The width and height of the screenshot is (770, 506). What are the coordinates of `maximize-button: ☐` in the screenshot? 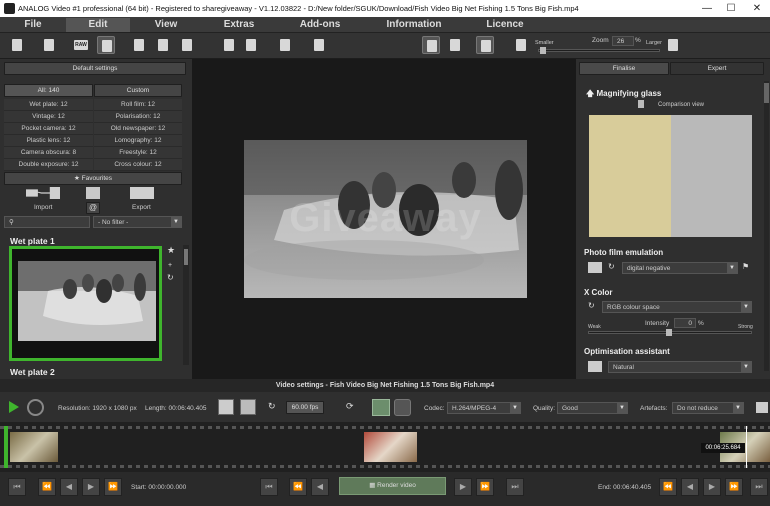 It's located at (731, 8).